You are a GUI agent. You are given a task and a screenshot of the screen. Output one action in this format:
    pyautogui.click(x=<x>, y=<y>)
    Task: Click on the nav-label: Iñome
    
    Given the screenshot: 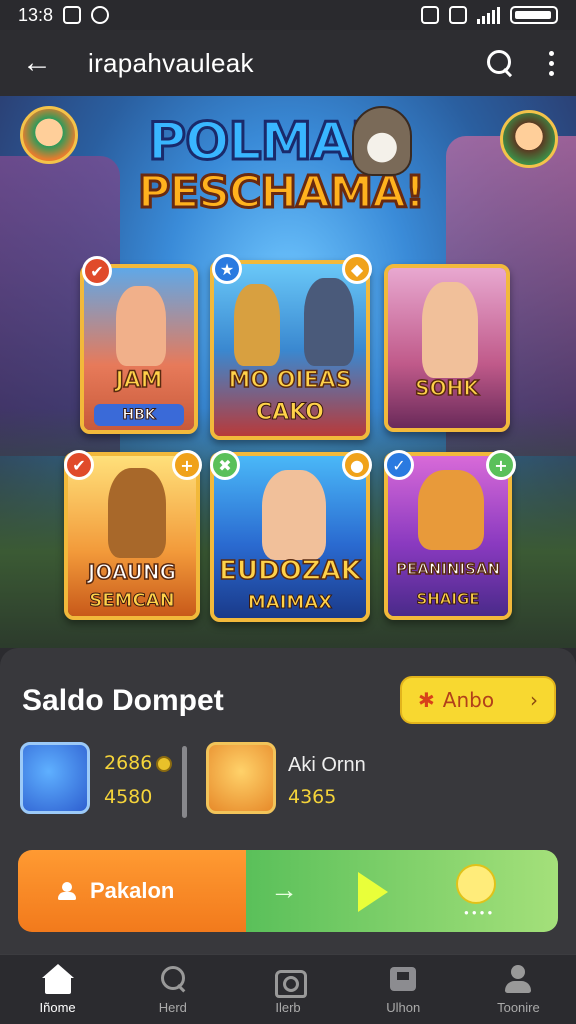 What is the action you would take?
    pyautogui.click(x=57, y=1007)
    